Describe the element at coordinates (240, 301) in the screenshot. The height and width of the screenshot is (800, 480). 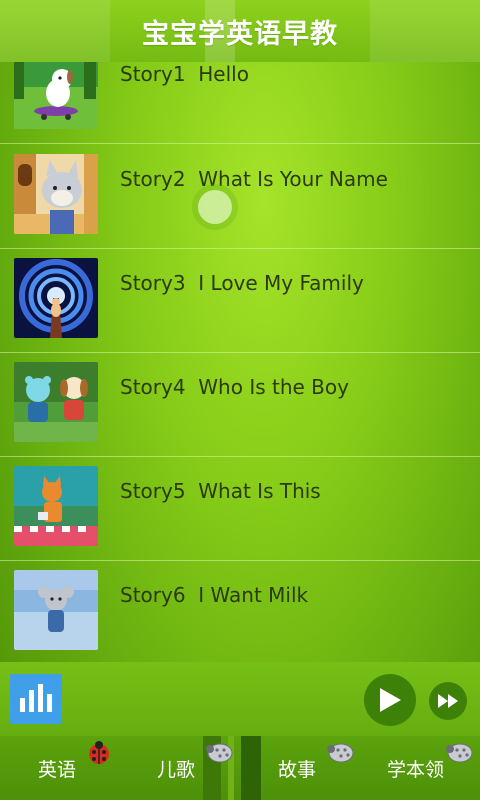
I see `story-row-3: Story3 I Love My Family` at that location.